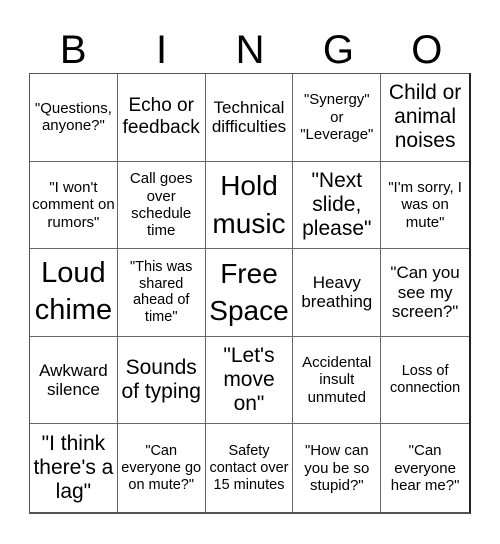 Image resolution: width=500 pixels, height=544 pixels. What do you see at coordinates (427, 50) in the screenshot?
I see `header-letter-o: O` at bounding box center [427, 50].